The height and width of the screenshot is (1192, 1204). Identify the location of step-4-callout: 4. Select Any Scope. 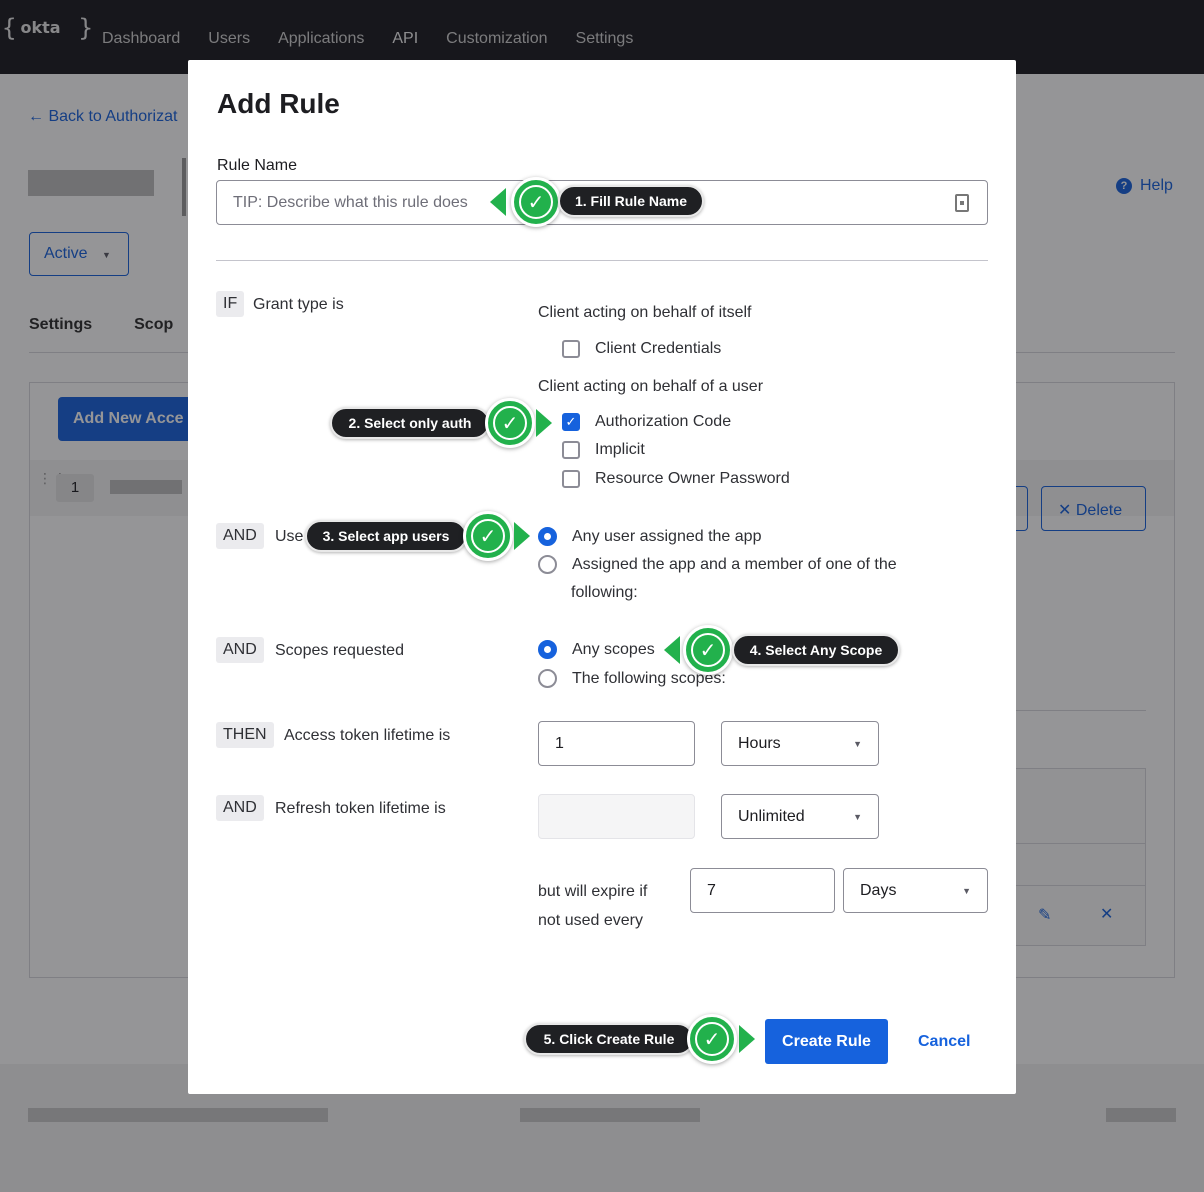
(816, 650).